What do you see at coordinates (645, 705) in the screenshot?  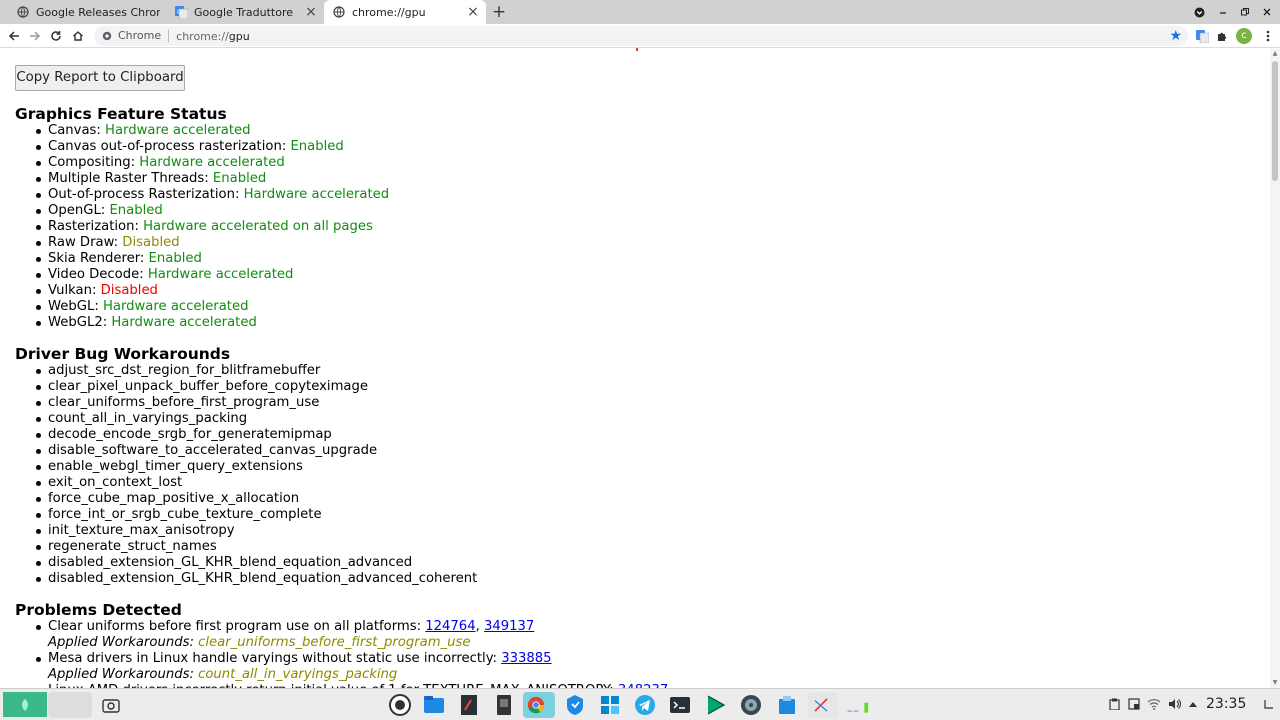 I see `telegram-icon` at bounding box center [645, 705].